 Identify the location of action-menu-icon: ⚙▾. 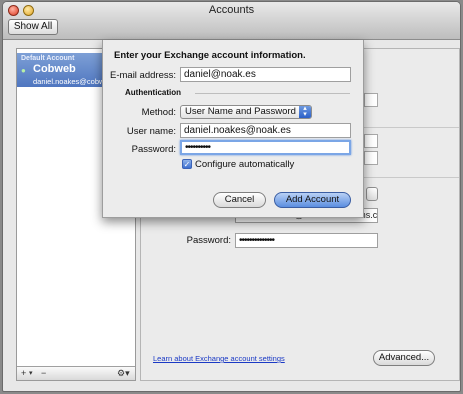
(123, 373).